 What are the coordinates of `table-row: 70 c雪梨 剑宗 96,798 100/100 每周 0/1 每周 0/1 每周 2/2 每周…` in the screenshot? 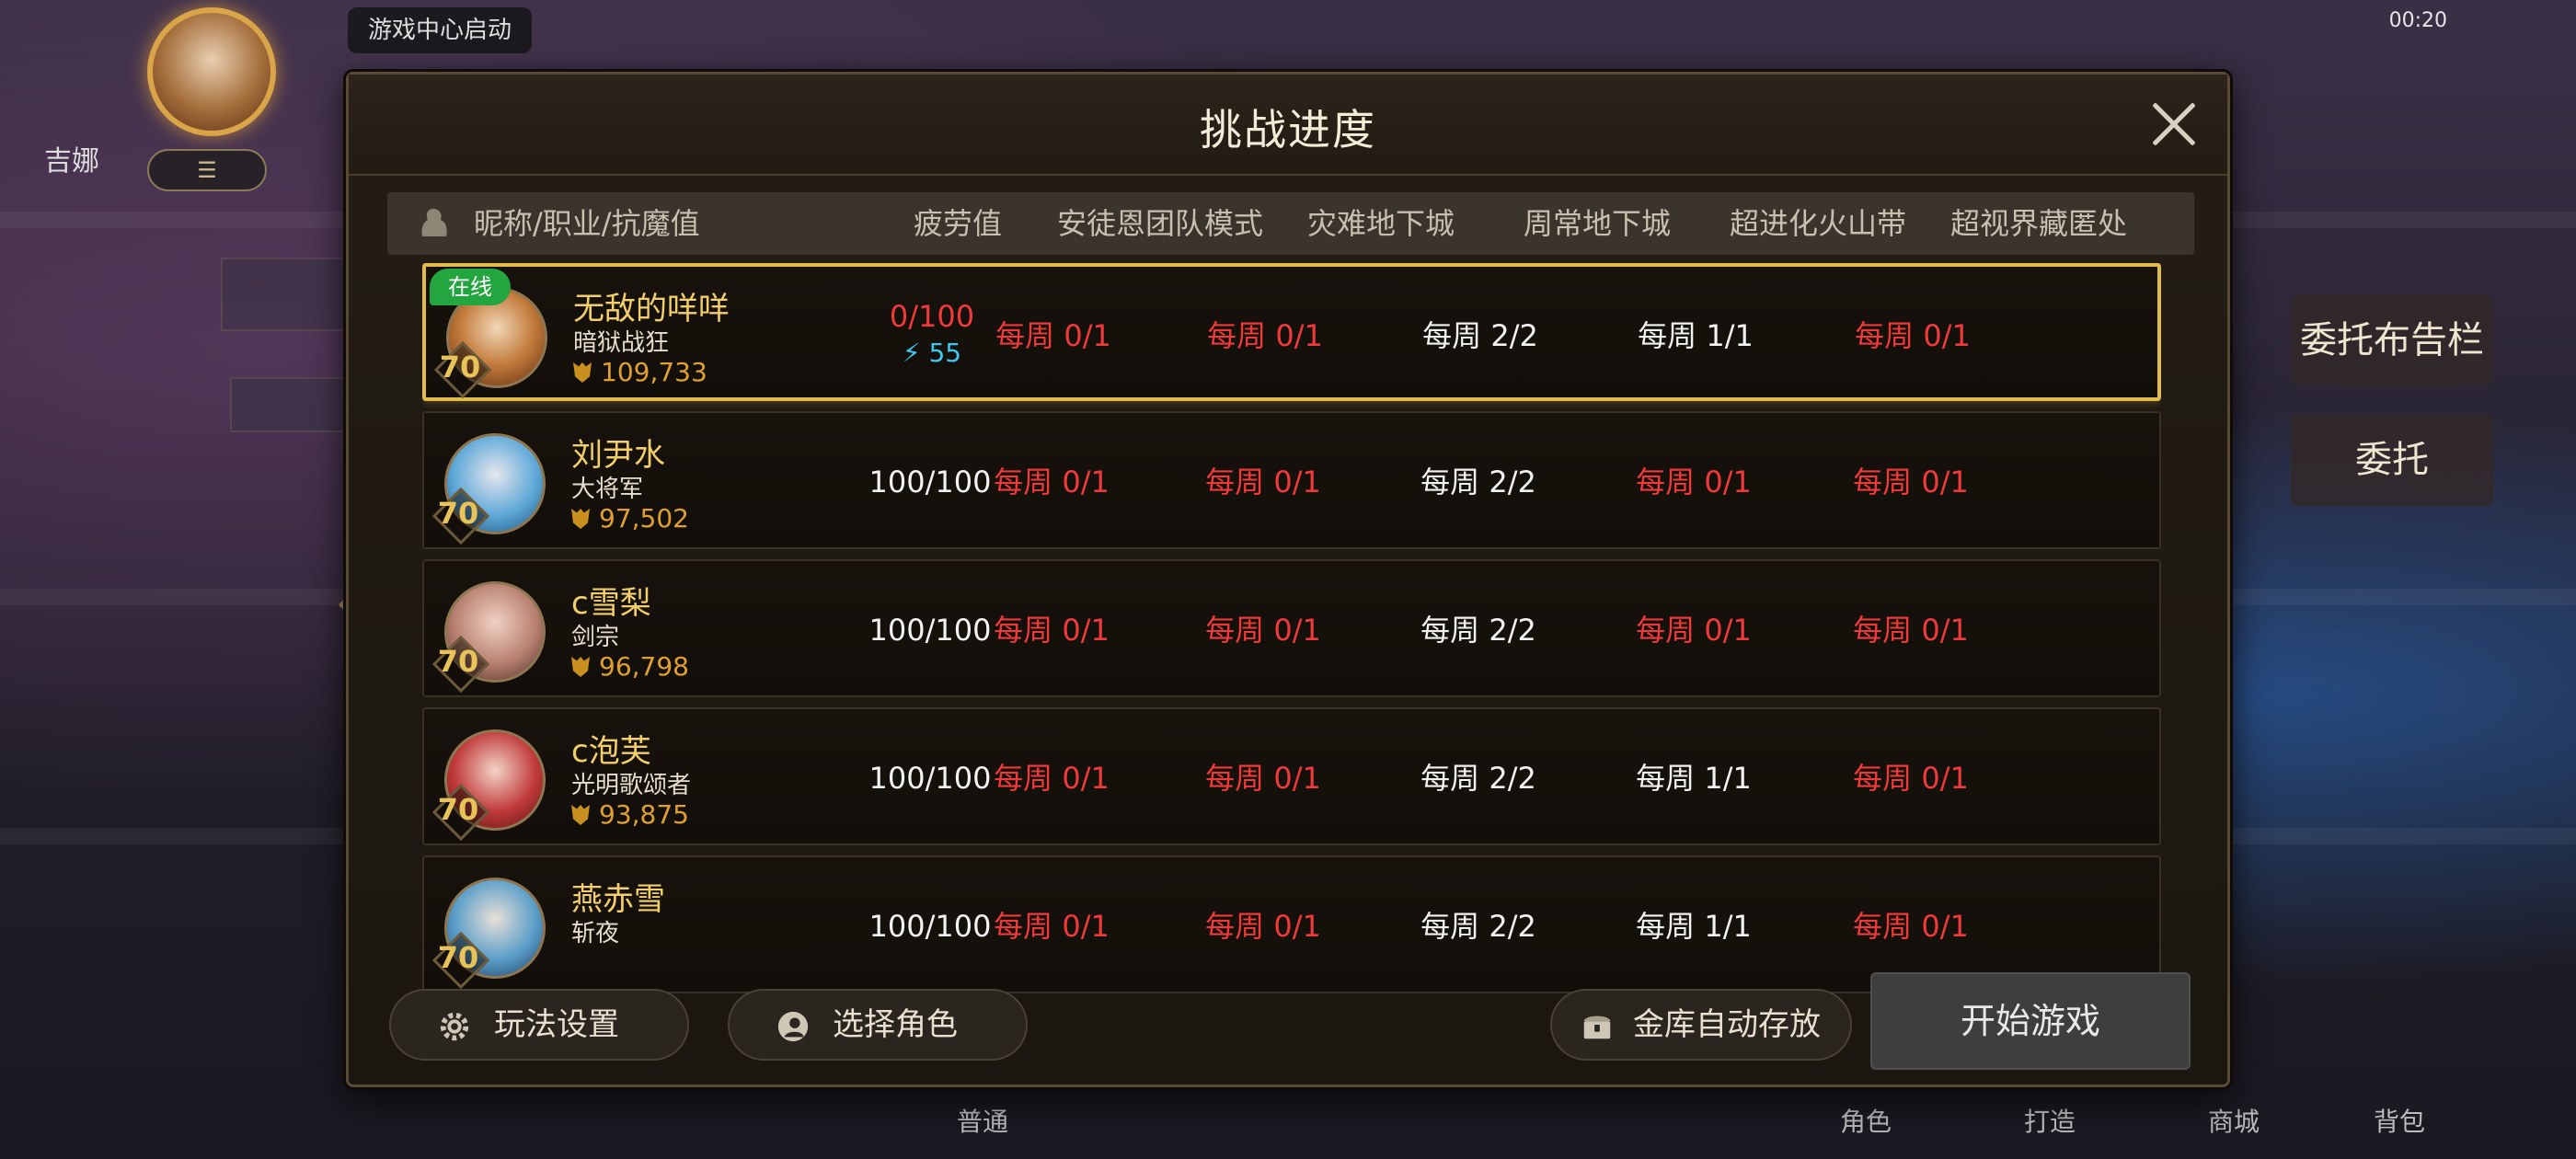 It's located at (1291, 628).